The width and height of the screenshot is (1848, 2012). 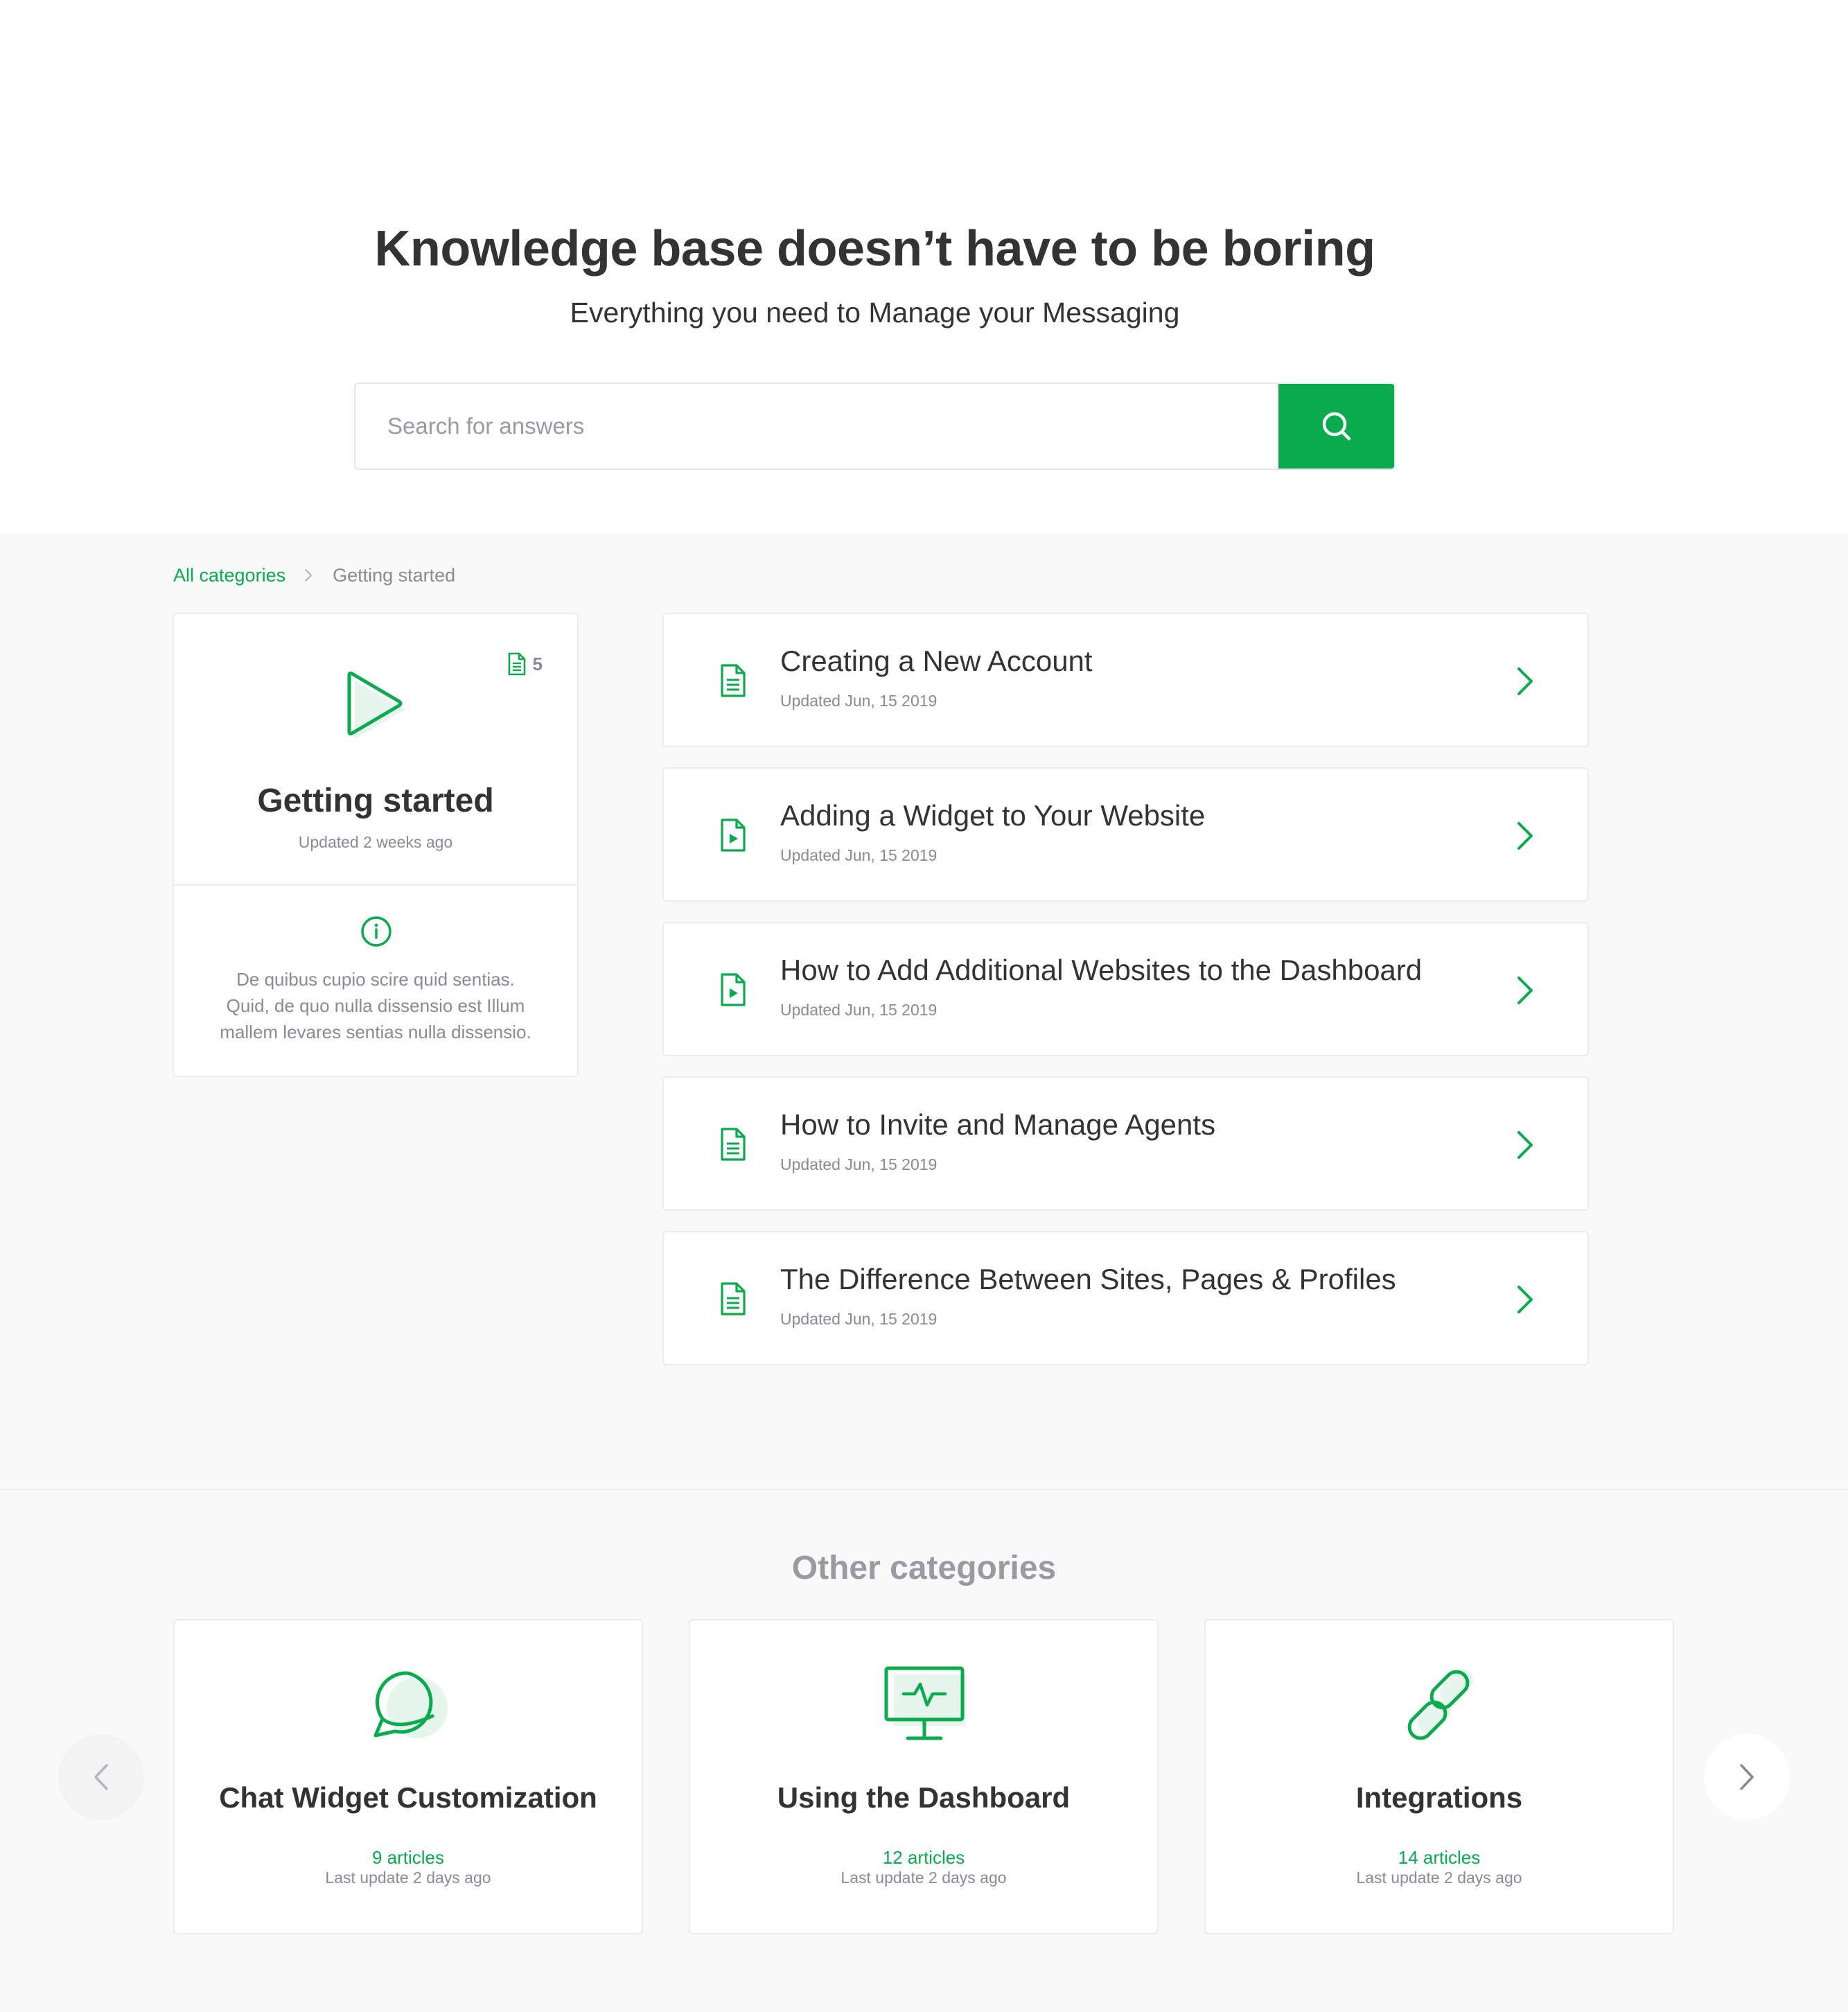 I want to click on breadcrumb-all-categories: All categories, so click(x=229, y=575).